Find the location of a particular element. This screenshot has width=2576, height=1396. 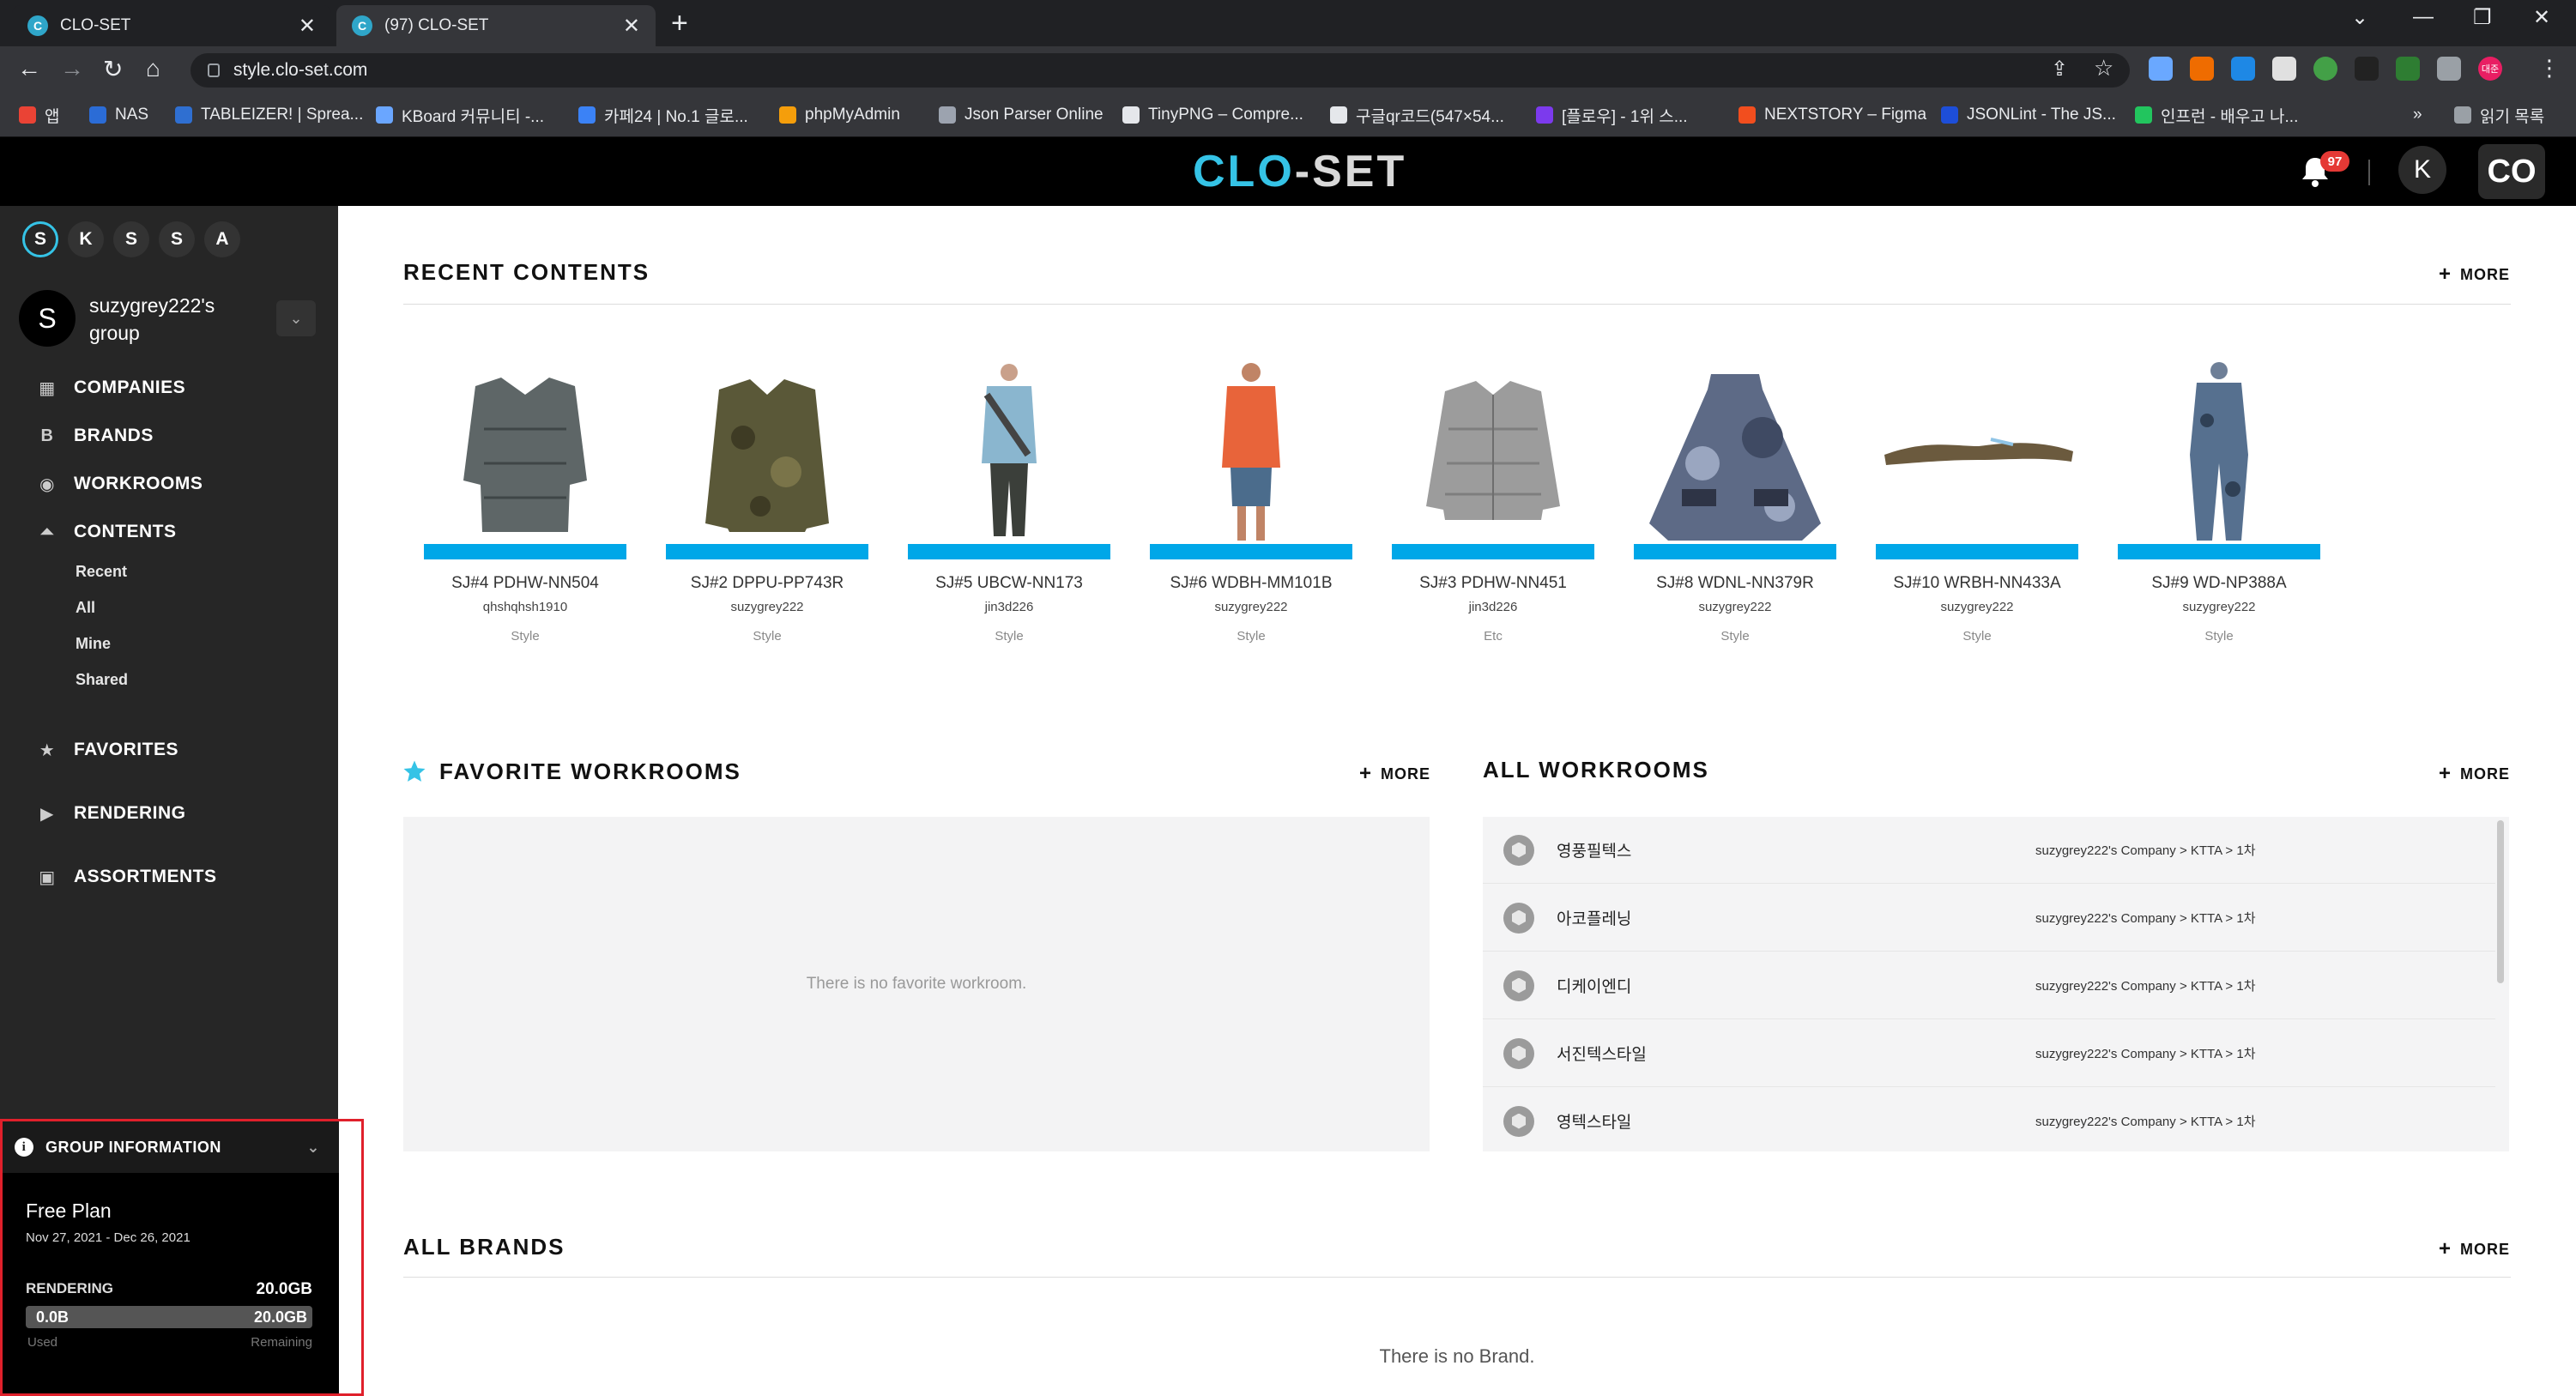

group-information-header: i GROUP INFORMATION ⌄ is located at coordinates (171, 1147).